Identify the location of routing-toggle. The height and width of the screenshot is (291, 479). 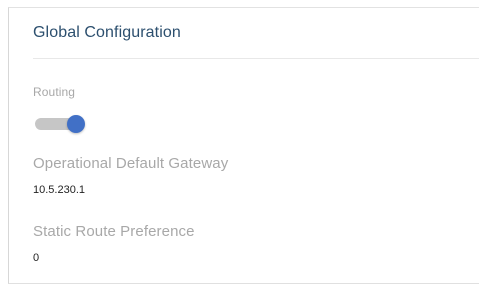
(60, 124).